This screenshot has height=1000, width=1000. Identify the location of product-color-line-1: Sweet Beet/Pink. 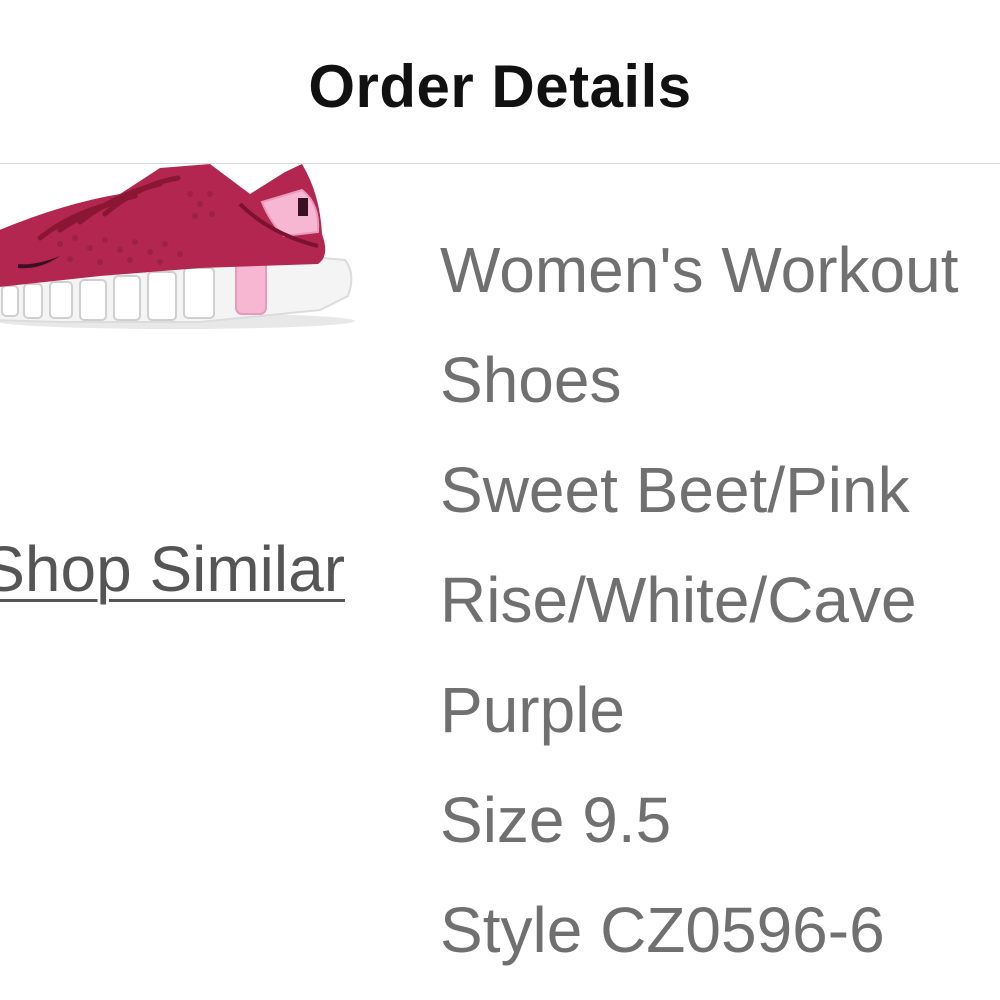
(675, 490).